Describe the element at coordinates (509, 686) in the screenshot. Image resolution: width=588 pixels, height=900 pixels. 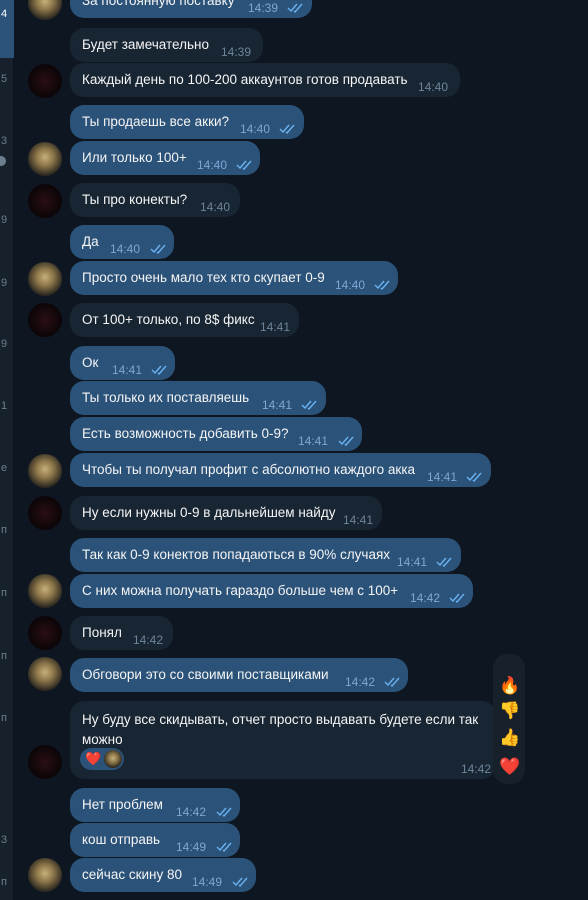
I see `fire-reaction-icon: 🔥` at that location.